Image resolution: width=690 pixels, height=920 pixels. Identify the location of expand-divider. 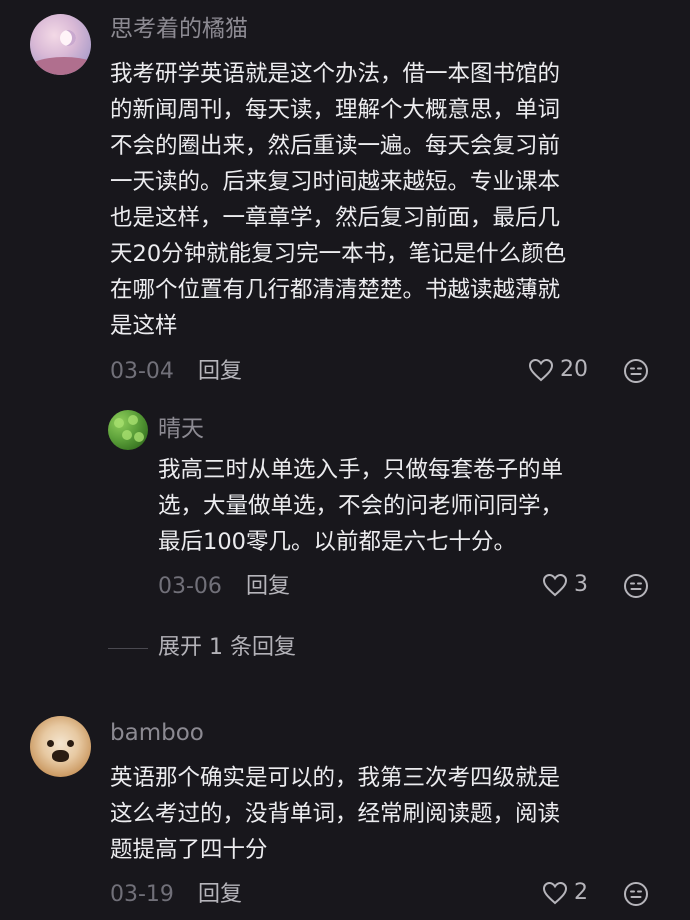
(128, 648).